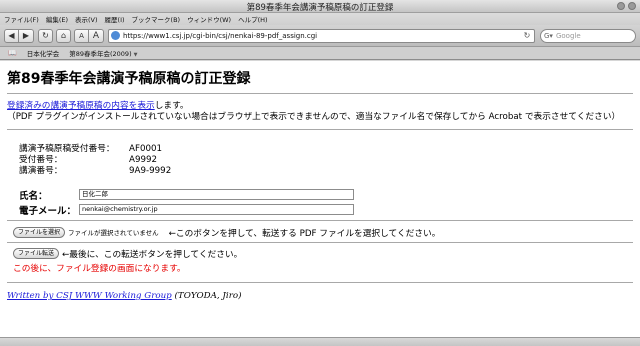  What do you see at coordinates (45, 35) in the screenshot?
I see `reload-button: ↻` at bounding box center [45, 35].